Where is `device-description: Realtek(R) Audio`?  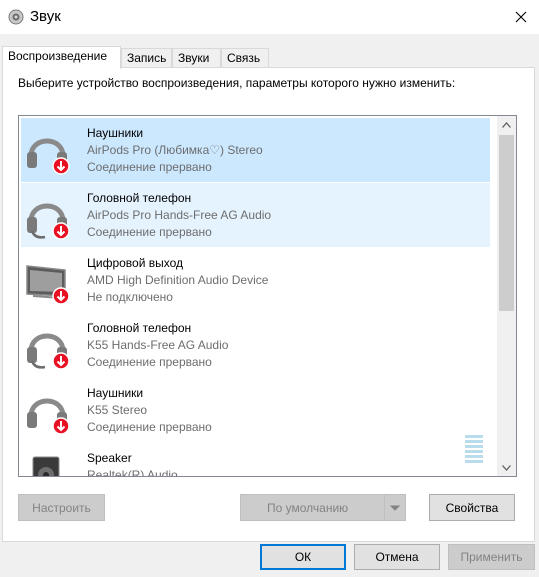 device-description: Realtek(R) Audio is located at coordinates (132, 472).